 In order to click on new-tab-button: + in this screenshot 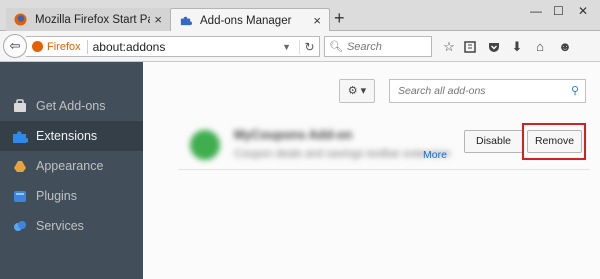, I will do `click(339, 18)`.